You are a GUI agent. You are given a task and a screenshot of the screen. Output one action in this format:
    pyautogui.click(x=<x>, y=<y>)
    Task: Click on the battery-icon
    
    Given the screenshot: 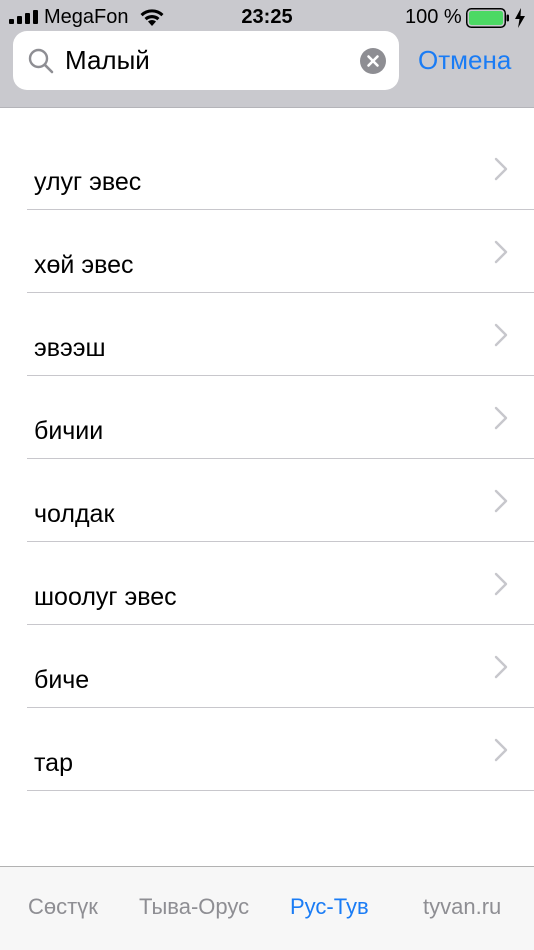 What is the action you would take?
    pyautogui.click(x=487, y=18)
    